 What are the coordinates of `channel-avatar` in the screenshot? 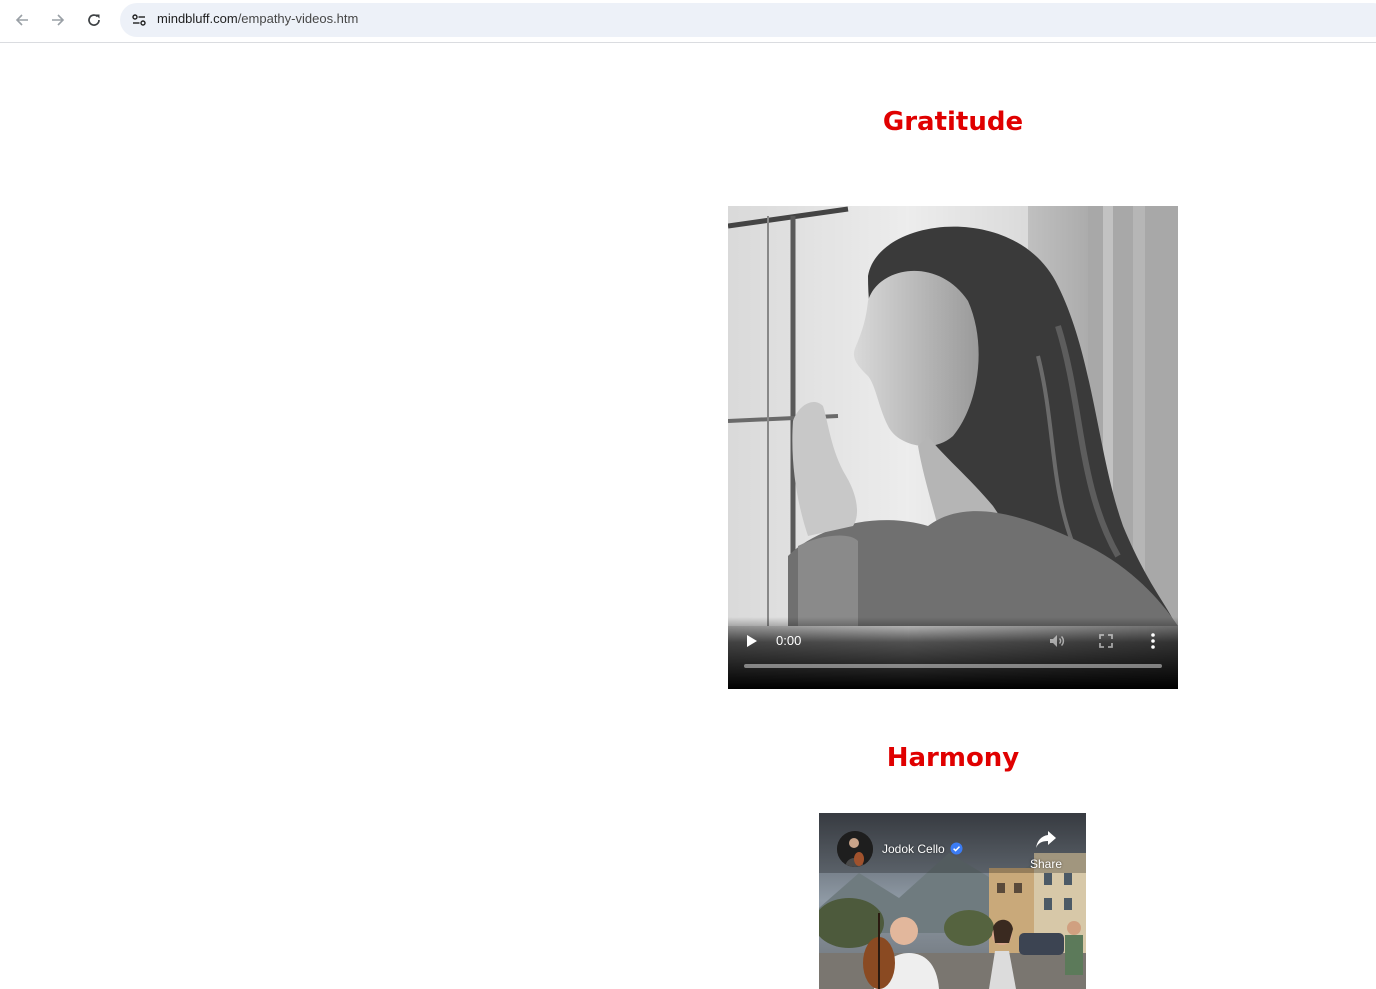 It's located at (855, 849).